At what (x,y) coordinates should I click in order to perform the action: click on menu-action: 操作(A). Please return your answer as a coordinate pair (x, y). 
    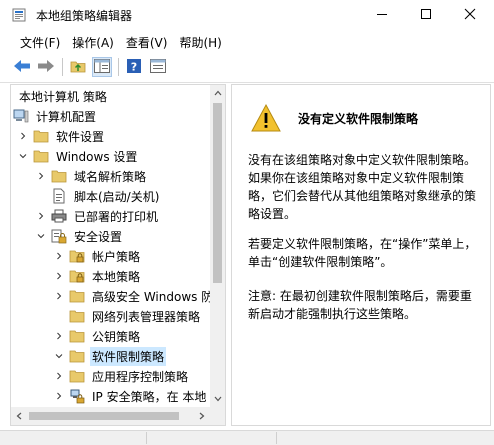
    Looking at the image, I should click on (93, 42).